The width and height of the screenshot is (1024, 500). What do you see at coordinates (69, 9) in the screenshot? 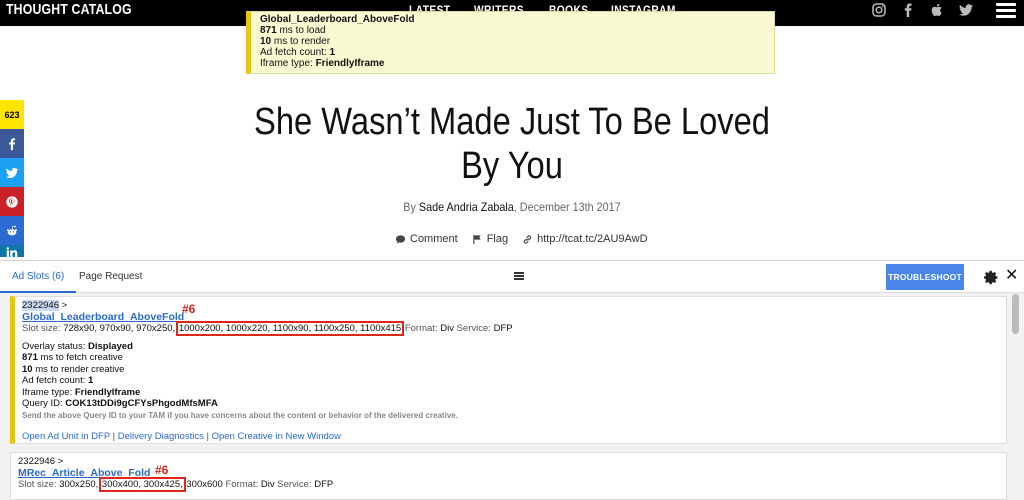
I see `site-logo: THOUGHT CATALOG` at bounding box center [69, 9].